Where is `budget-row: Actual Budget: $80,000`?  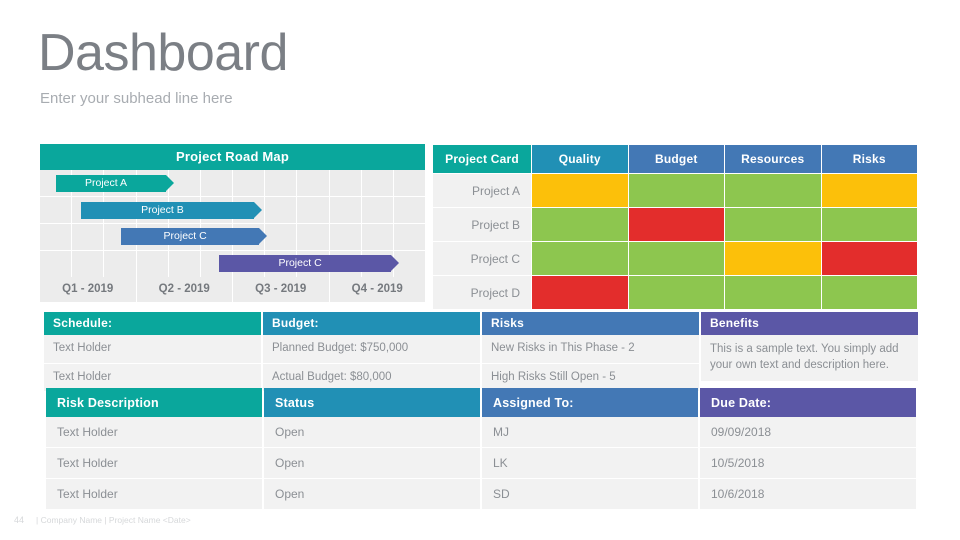
budget-row: Actual Budget: $80,000 is located at coordinates (371, 377).